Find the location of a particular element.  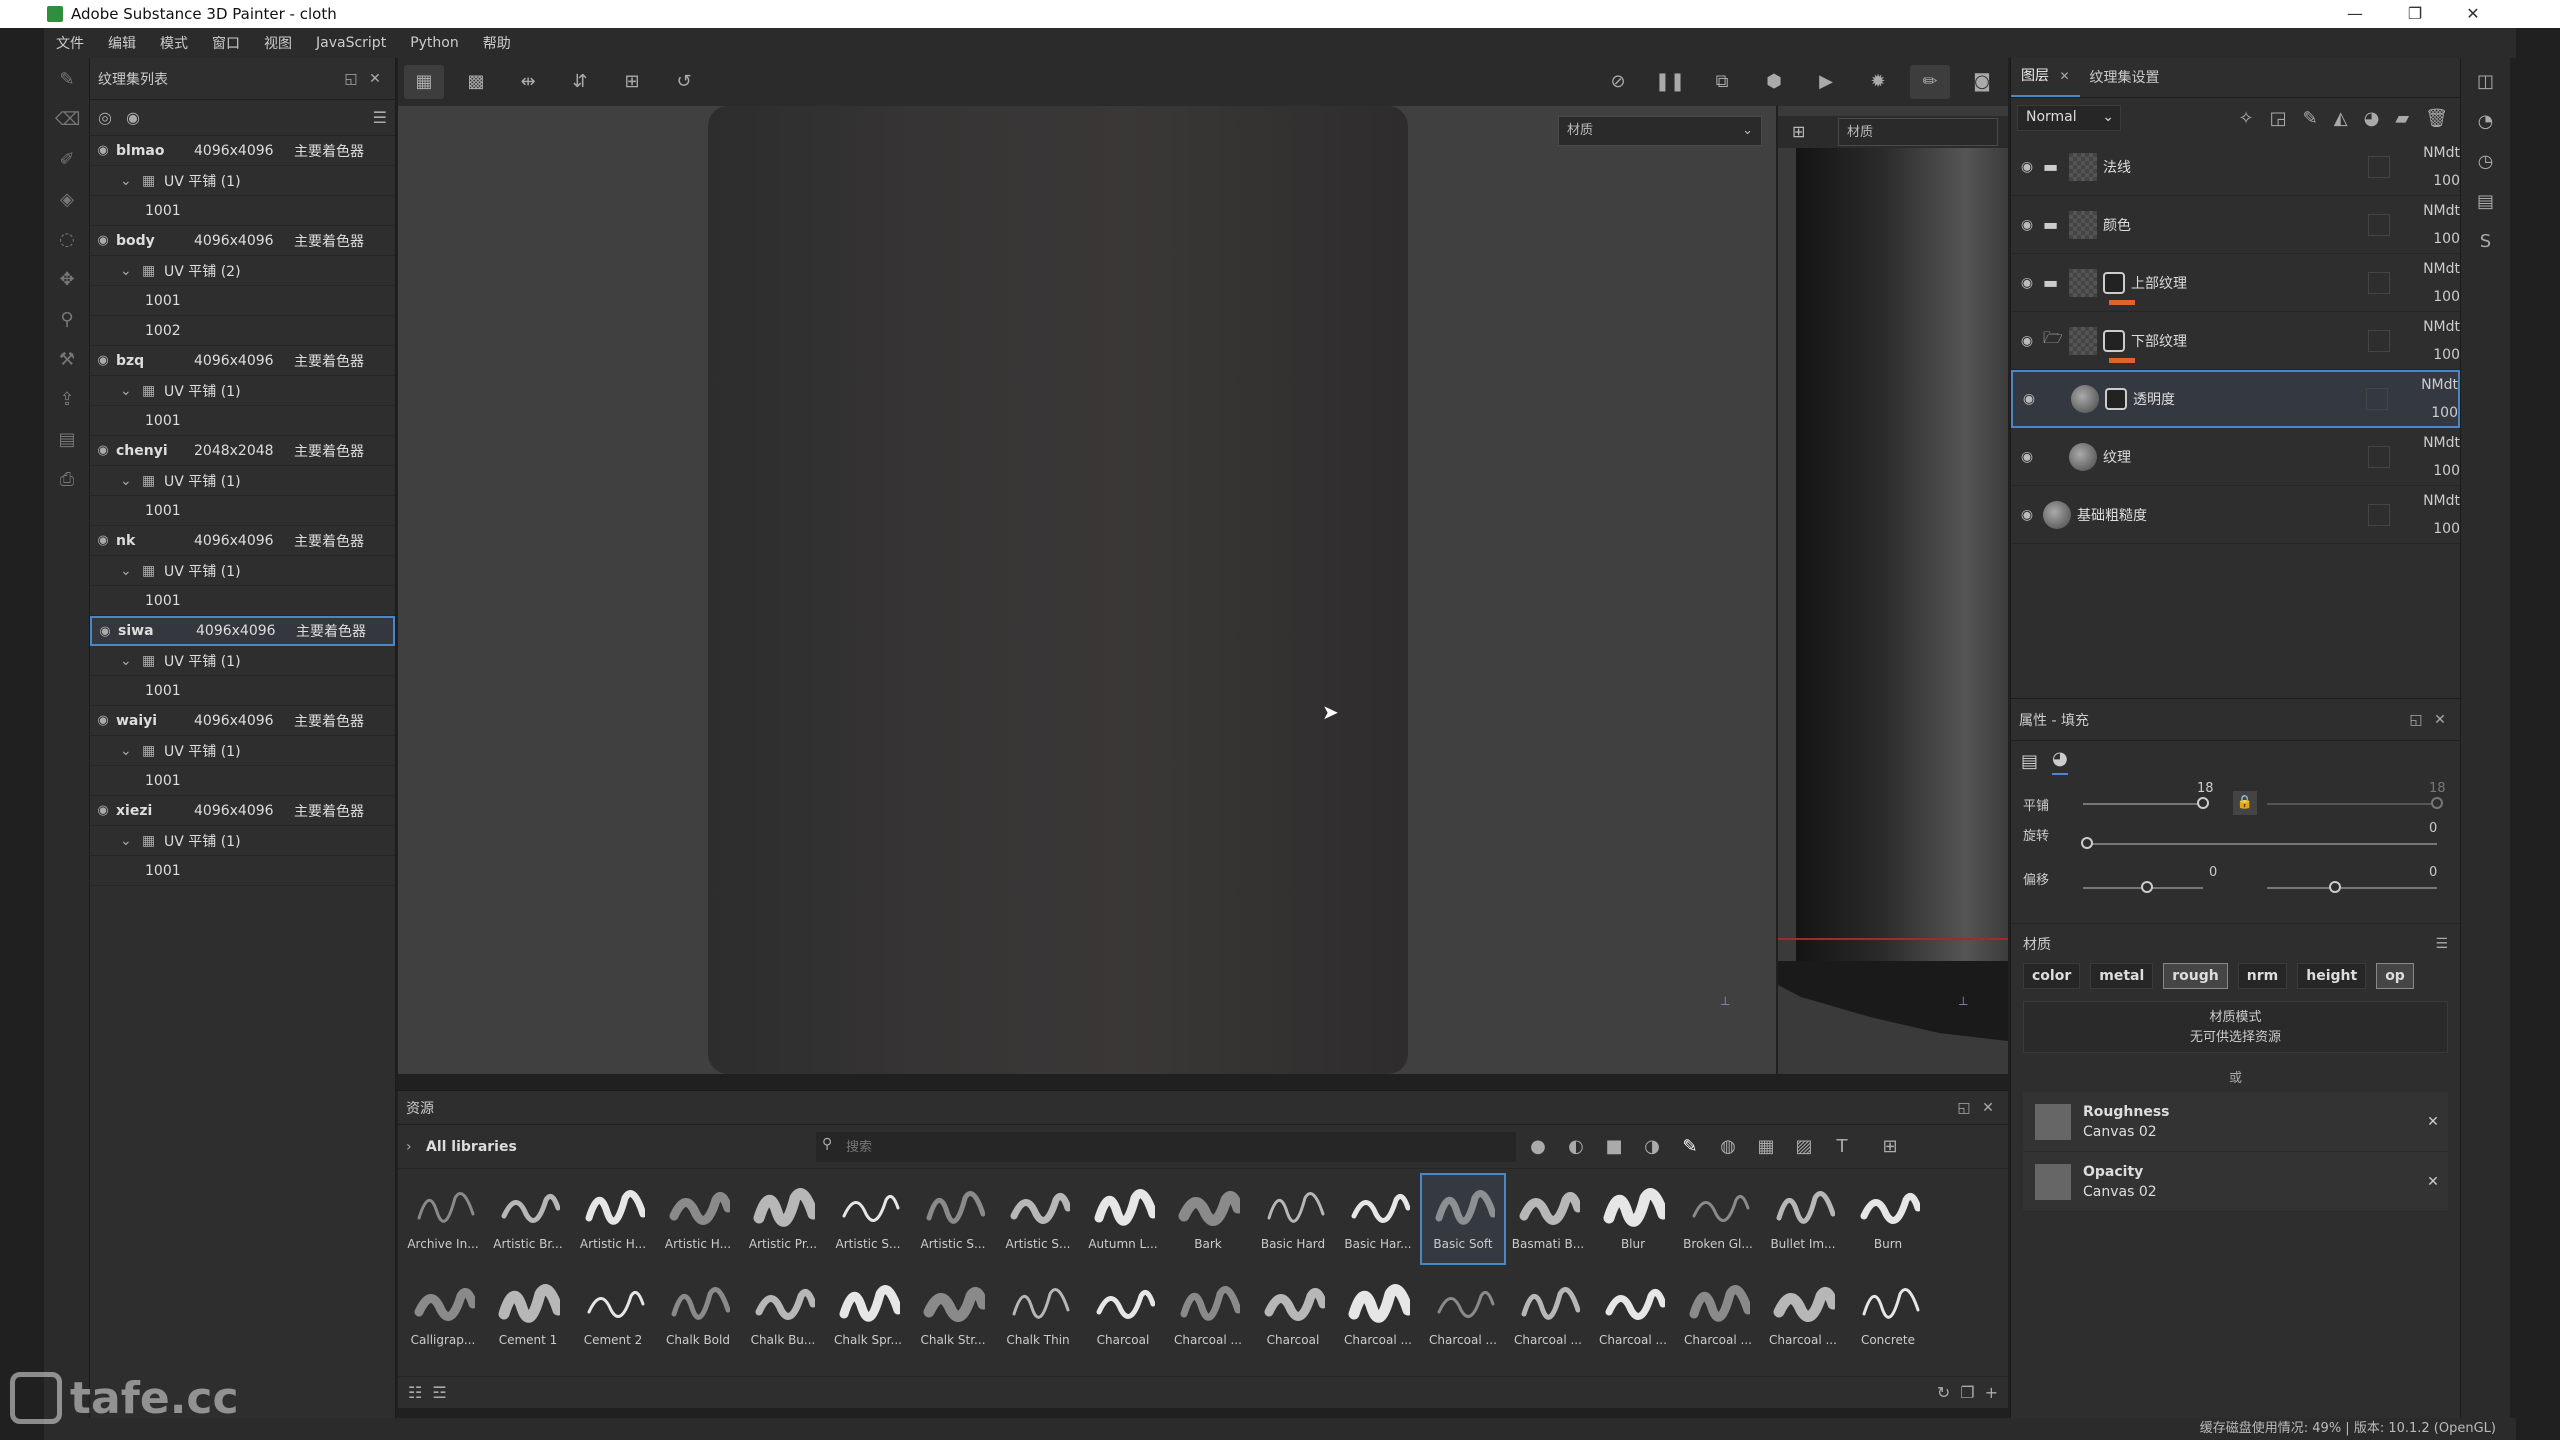

pause-icon: ❚❚ is located at coordinates (1670, 82).